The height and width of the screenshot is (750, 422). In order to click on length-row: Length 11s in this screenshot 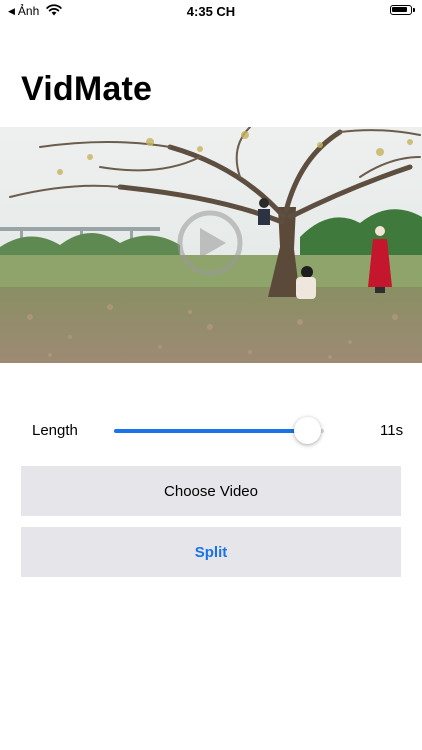, I will do `click(211, 430)`.